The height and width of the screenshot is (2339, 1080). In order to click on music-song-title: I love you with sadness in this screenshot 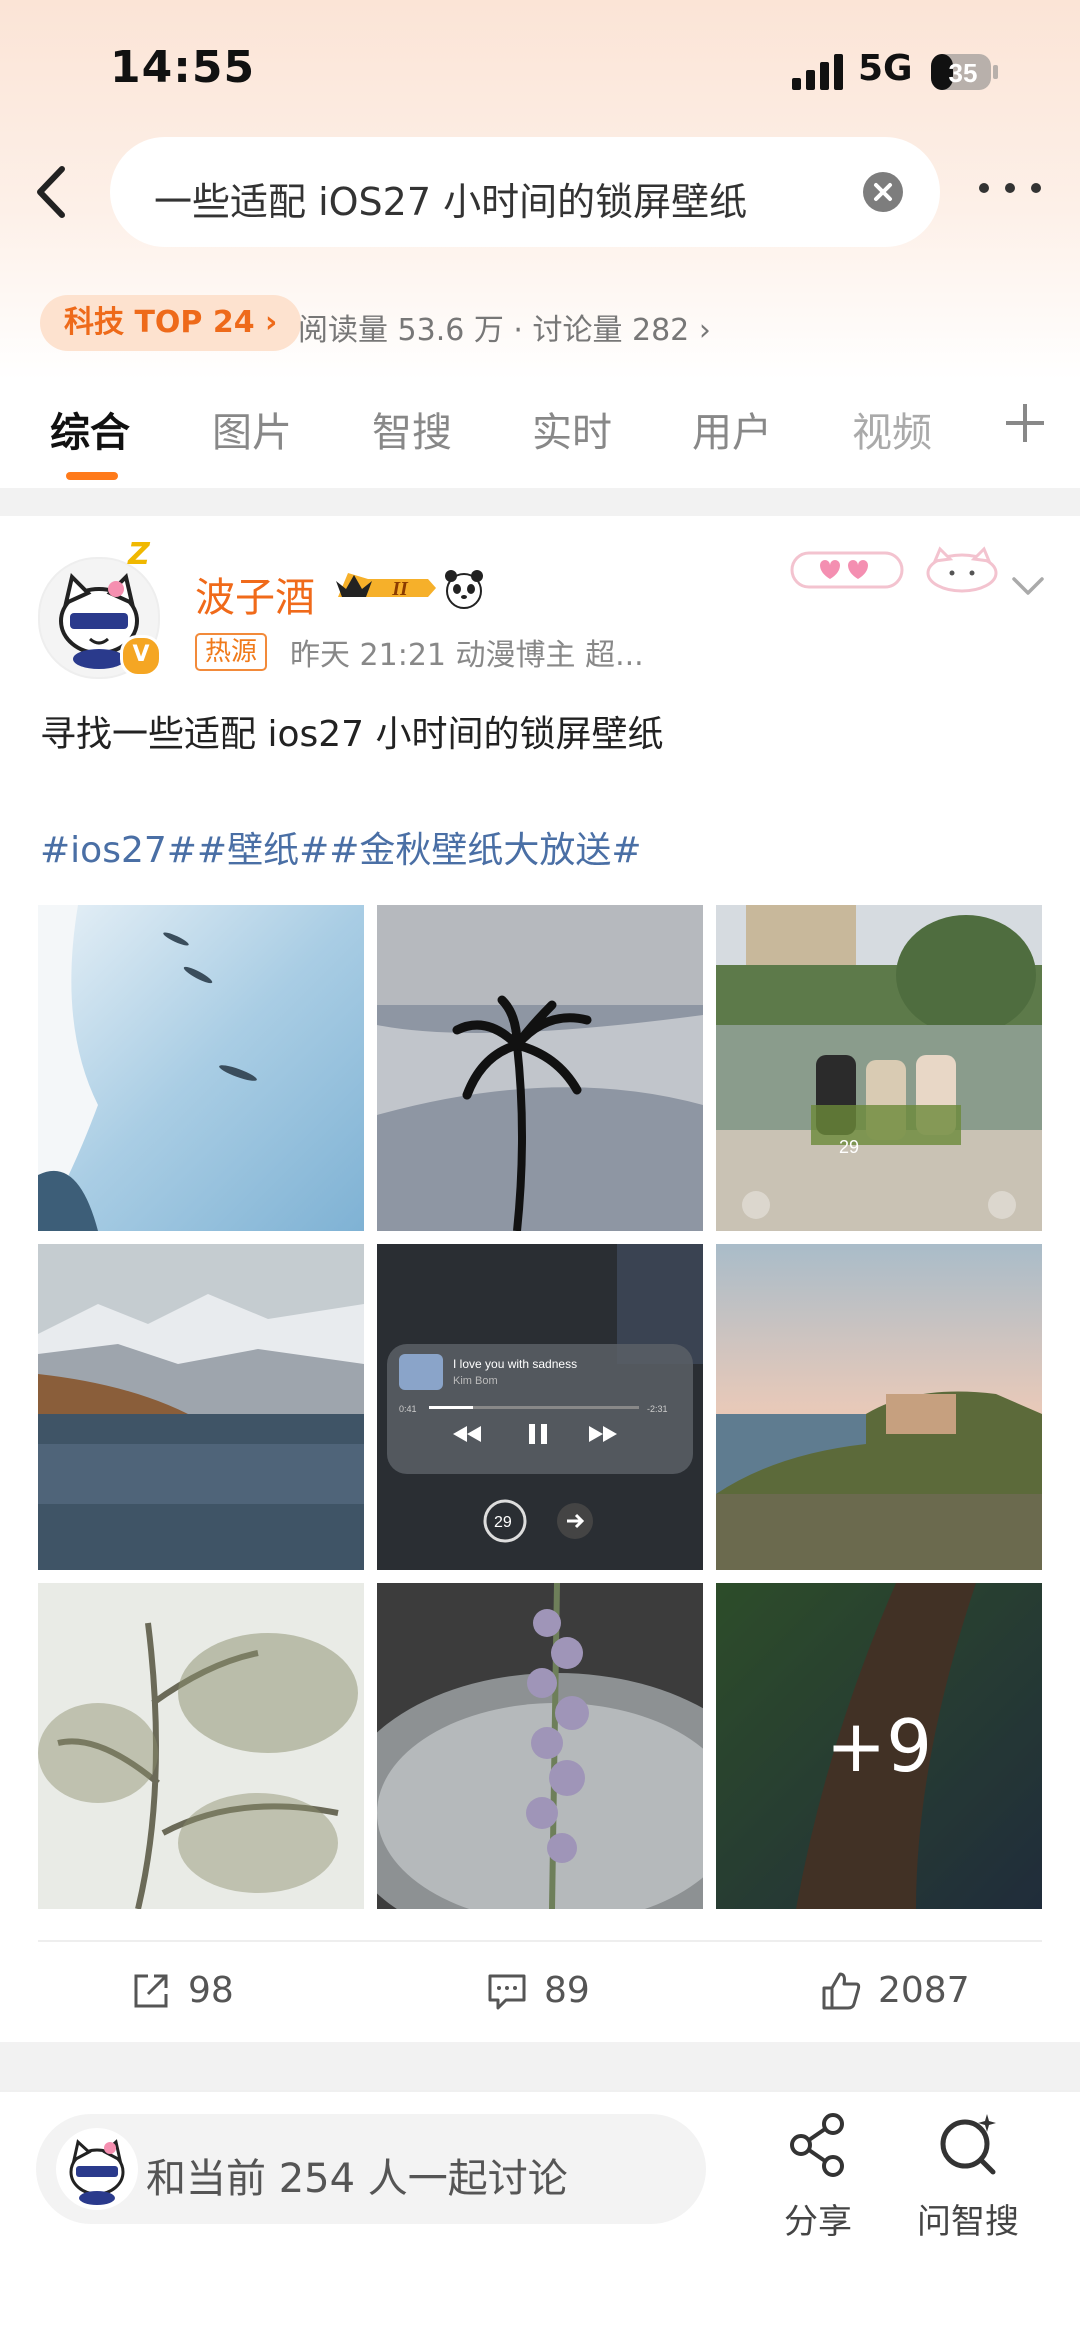, I will do `click(515, 1364)`.